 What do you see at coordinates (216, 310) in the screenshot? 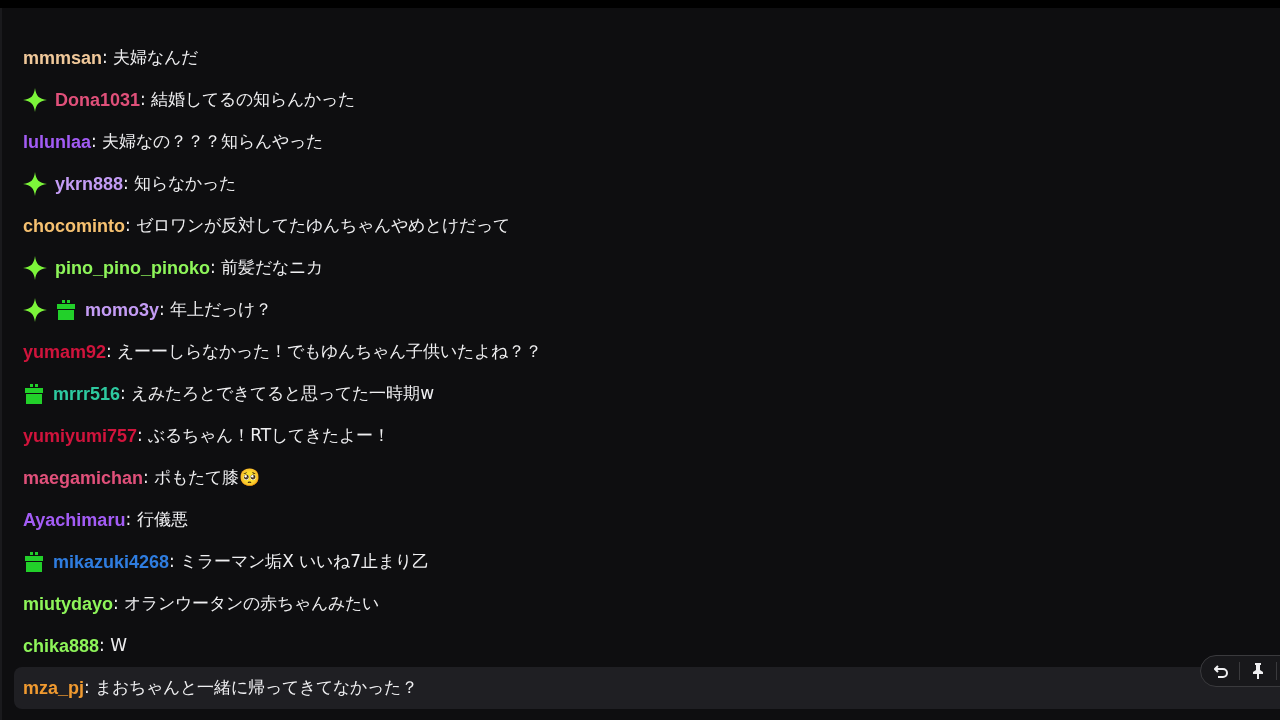
I see `message-text: : 年上だっけ？` at bounding box center [216, 310].